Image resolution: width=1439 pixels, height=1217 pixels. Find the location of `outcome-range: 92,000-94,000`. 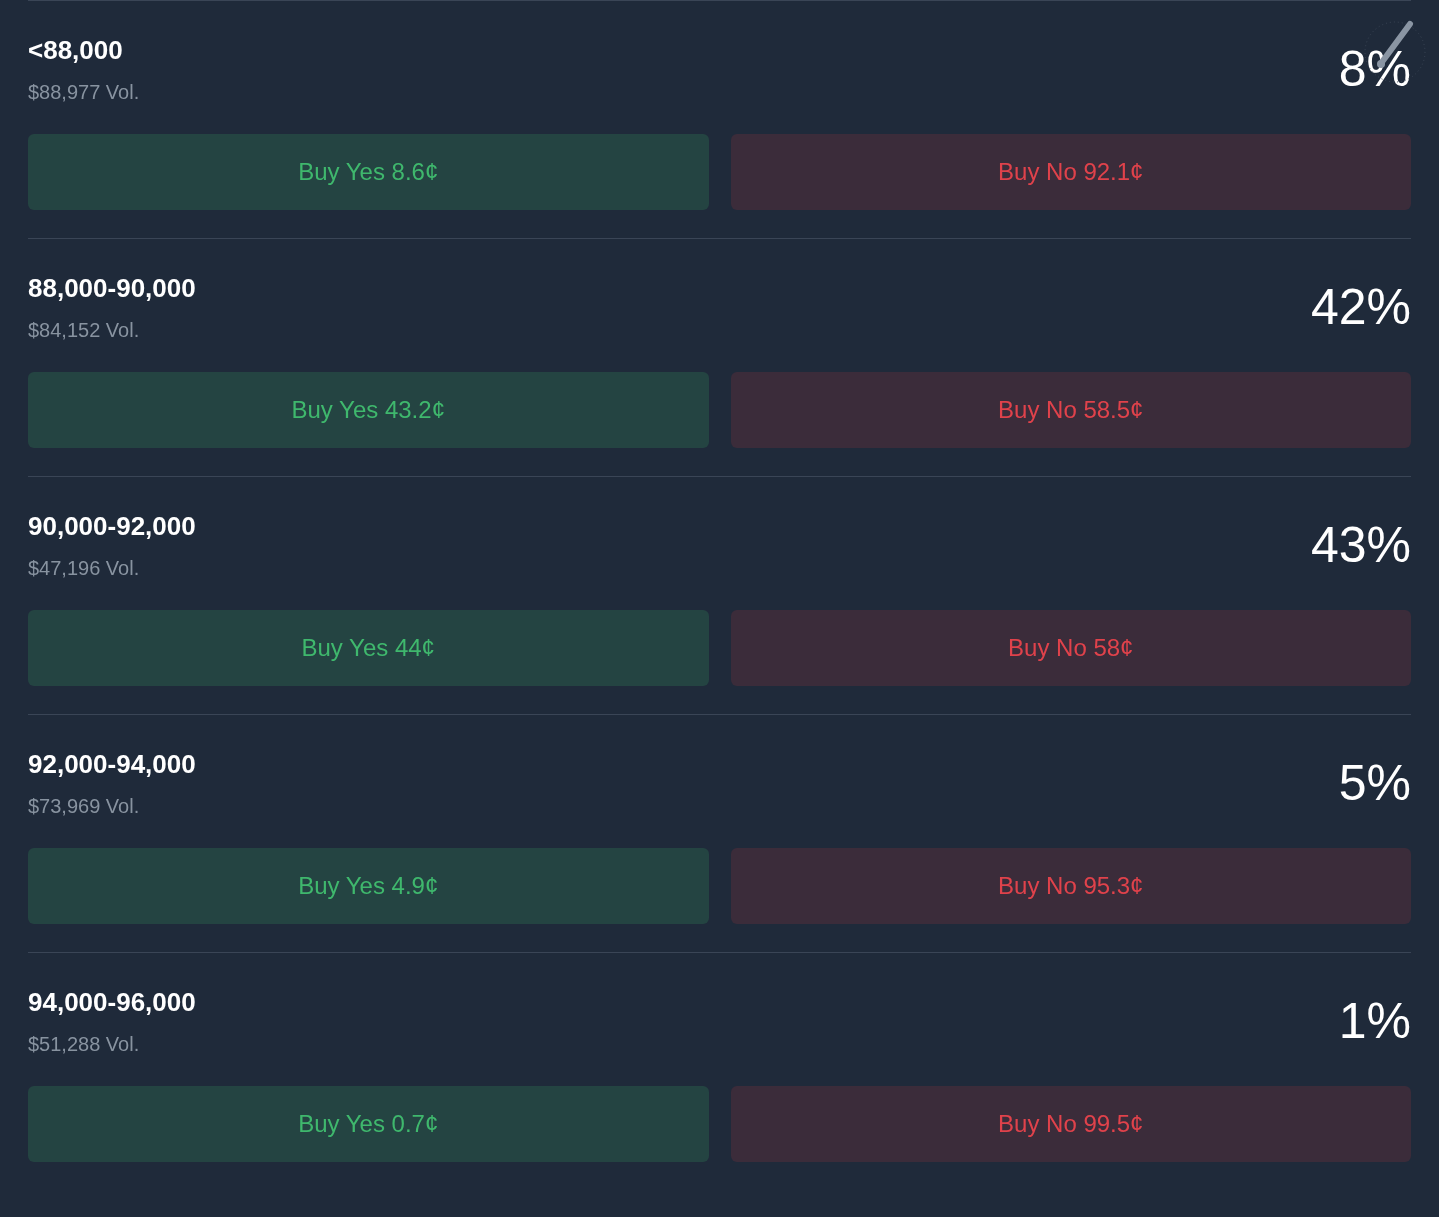

outcome-range: 92,000-94,000 is located at coordinates (112, 764).